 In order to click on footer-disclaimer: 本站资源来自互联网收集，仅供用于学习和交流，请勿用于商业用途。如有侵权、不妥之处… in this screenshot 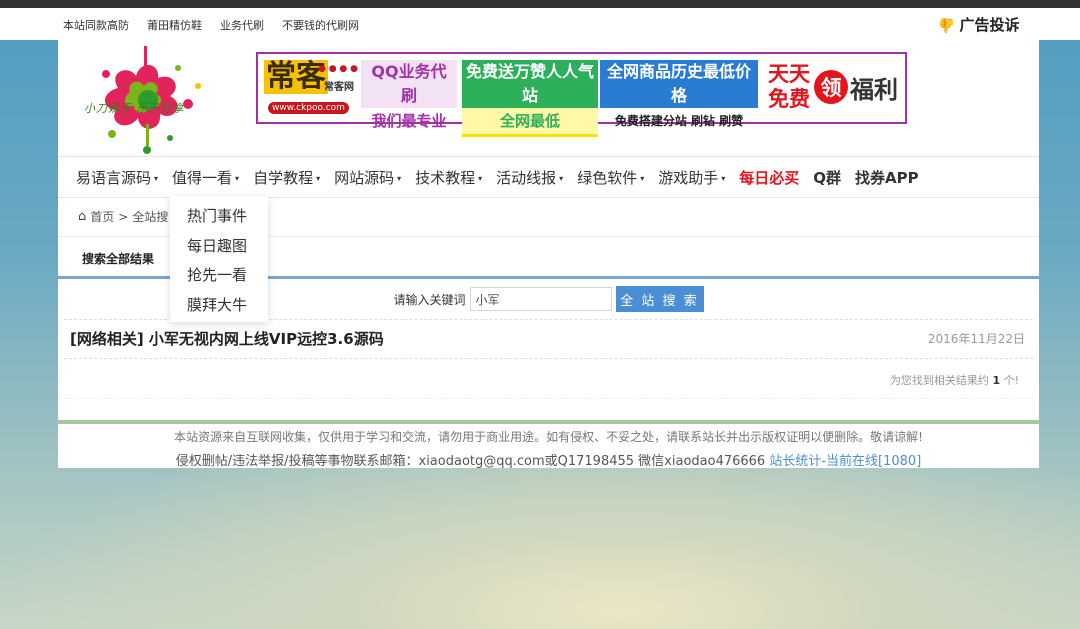, I will do `click(548, 437)`.